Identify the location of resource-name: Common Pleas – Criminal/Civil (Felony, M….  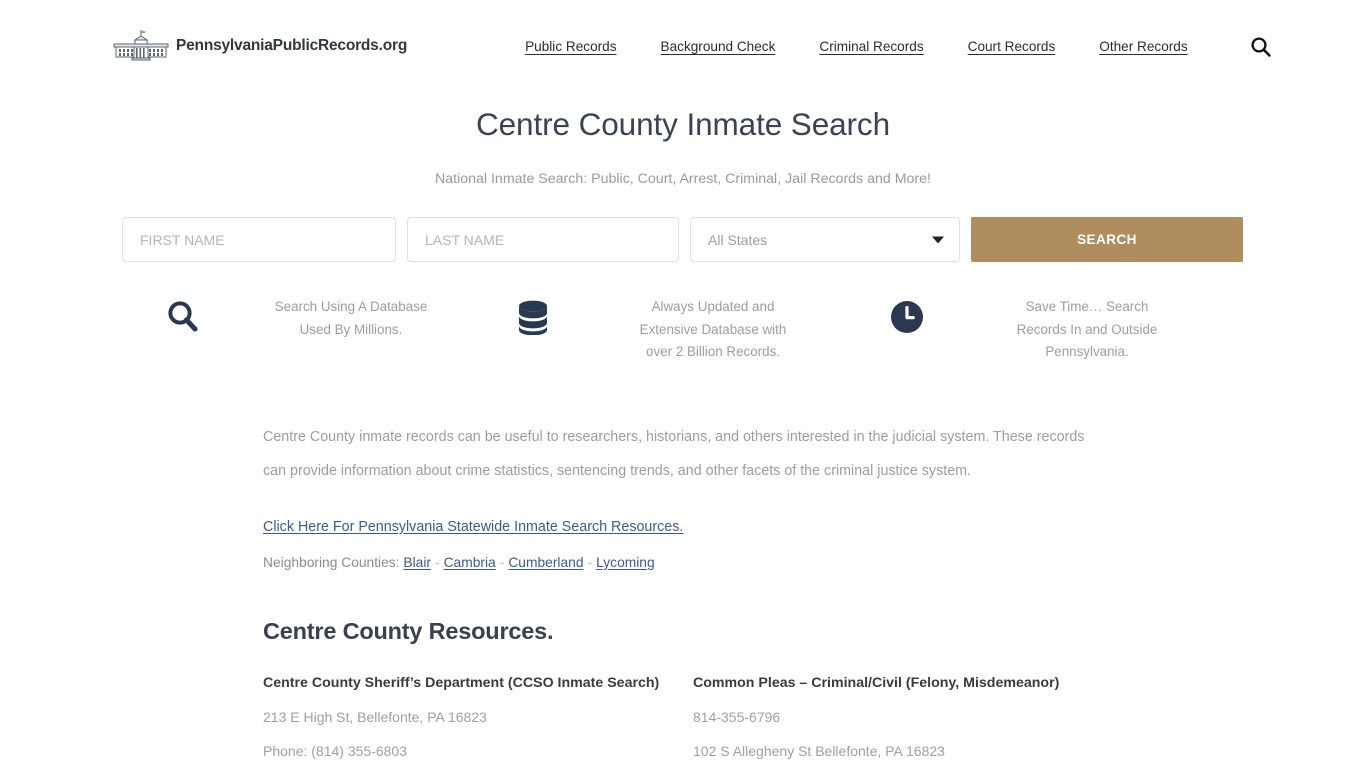
(876, 682).